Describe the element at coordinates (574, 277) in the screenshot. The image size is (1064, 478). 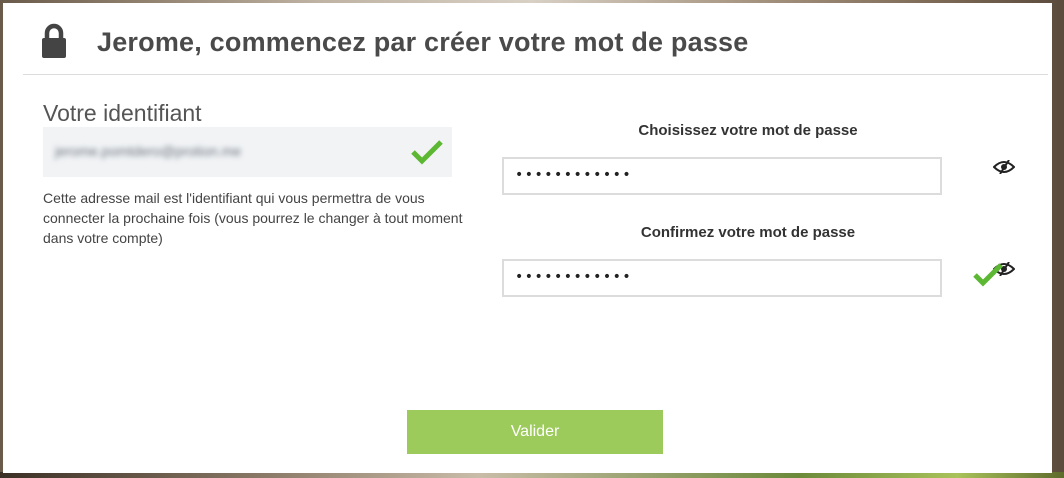
I see `confirm-password-value: ••••••••••••` at that location.